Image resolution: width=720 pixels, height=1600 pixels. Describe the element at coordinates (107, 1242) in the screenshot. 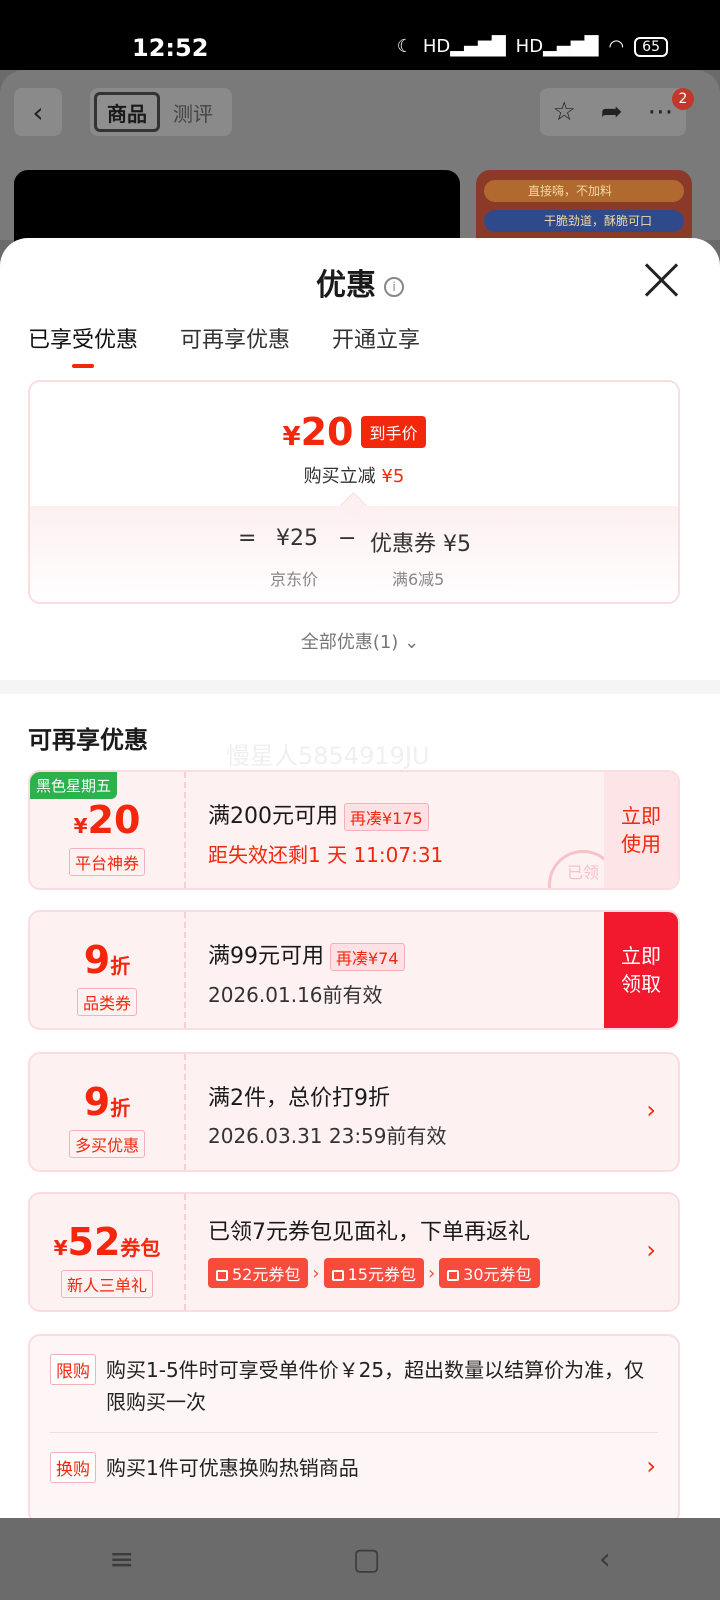

I see `coupon-amount: ¥52券包` at that location.